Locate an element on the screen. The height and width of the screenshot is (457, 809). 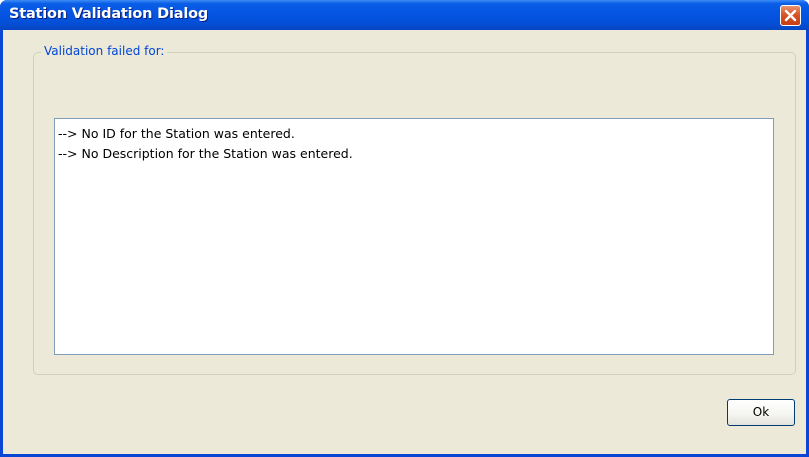
ok-button: Ok is located at coordinates (761, 412).